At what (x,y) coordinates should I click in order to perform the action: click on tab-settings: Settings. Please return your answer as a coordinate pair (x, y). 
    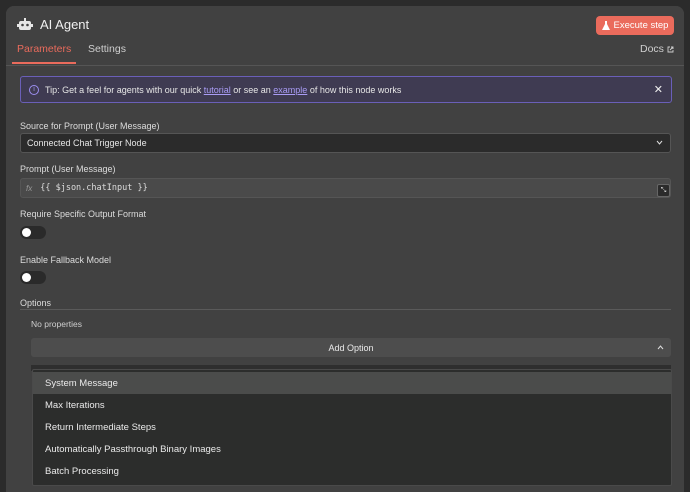
    Looking at the image, I should click on (107, 49).